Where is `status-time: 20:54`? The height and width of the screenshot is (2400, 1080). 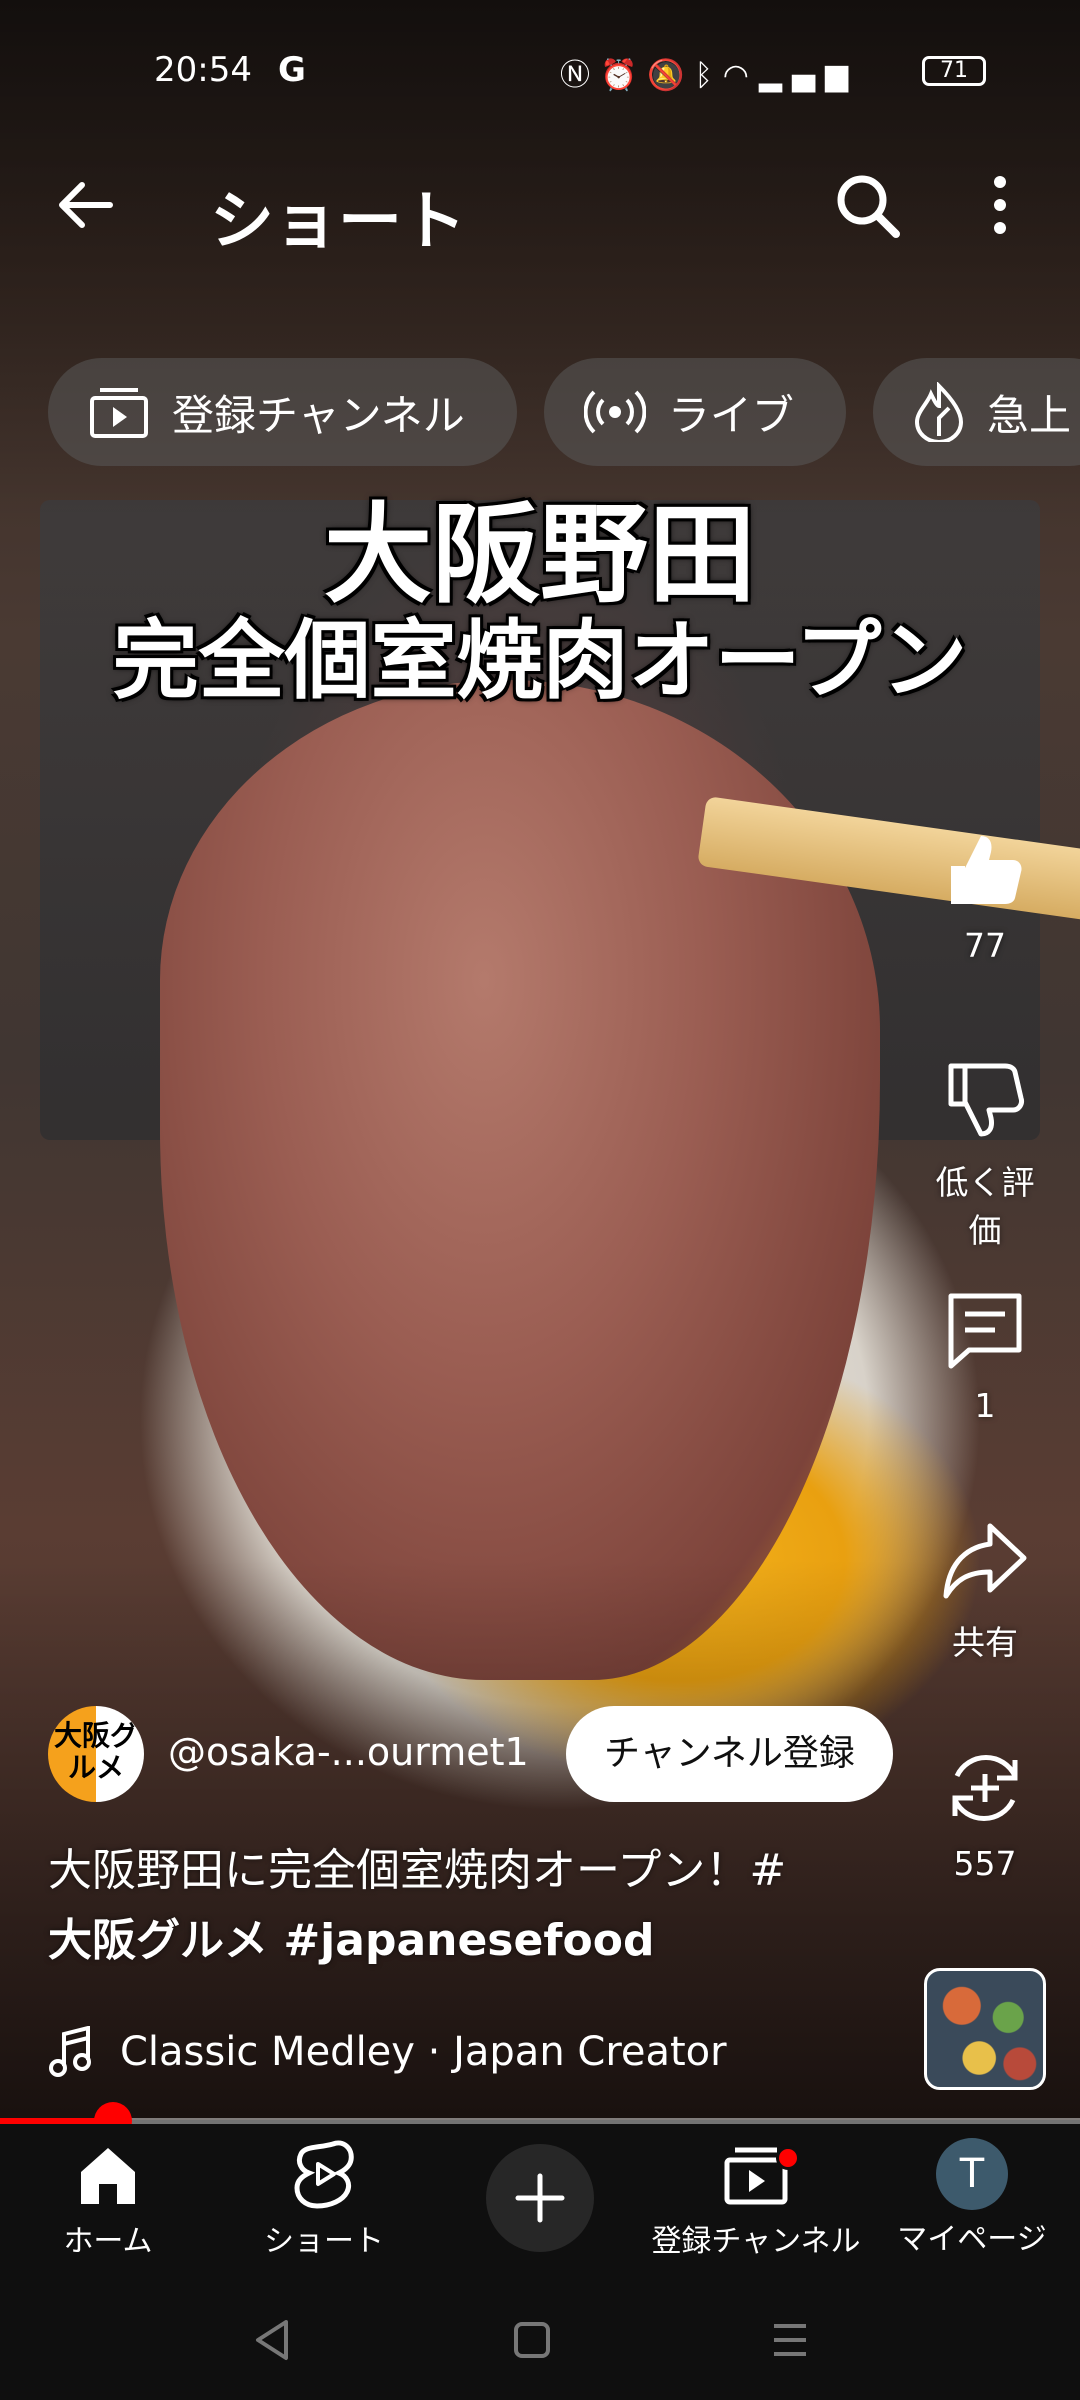
status-time: 20:54 is located at coordinates (203, 70).